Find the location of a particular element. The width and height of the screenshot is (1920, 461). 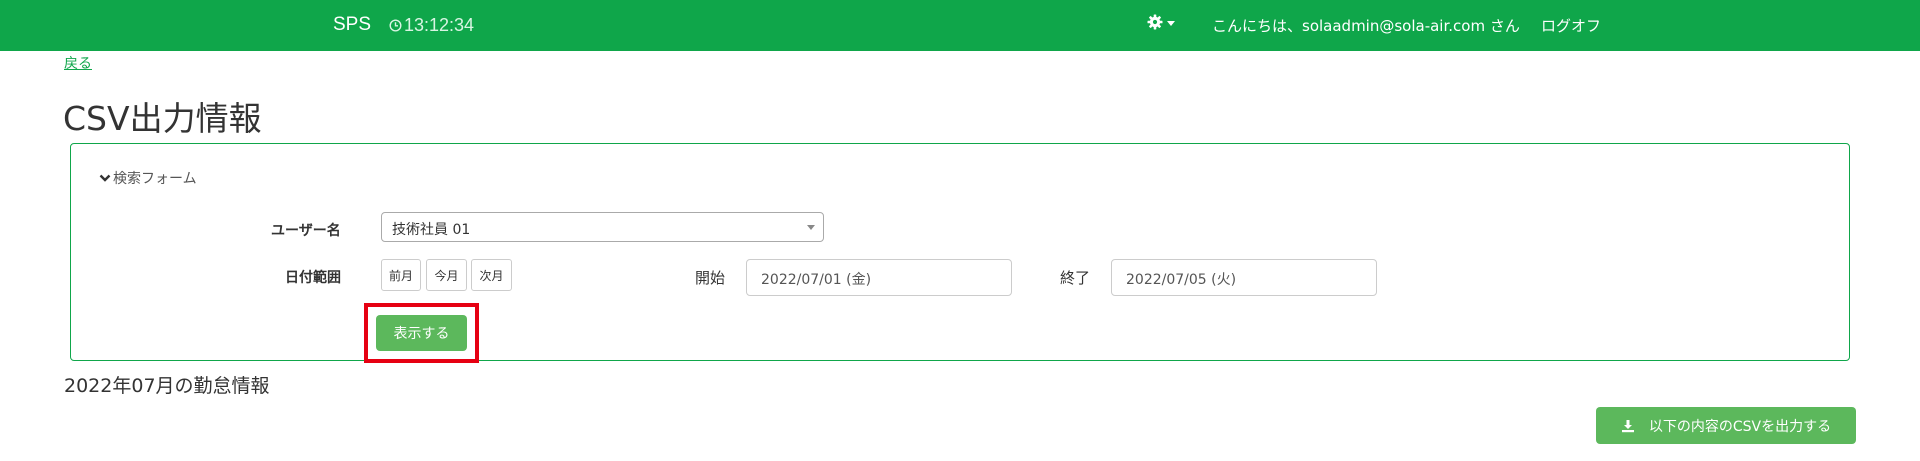

clock: 13:12:34 is located at coordinates (431, 25).